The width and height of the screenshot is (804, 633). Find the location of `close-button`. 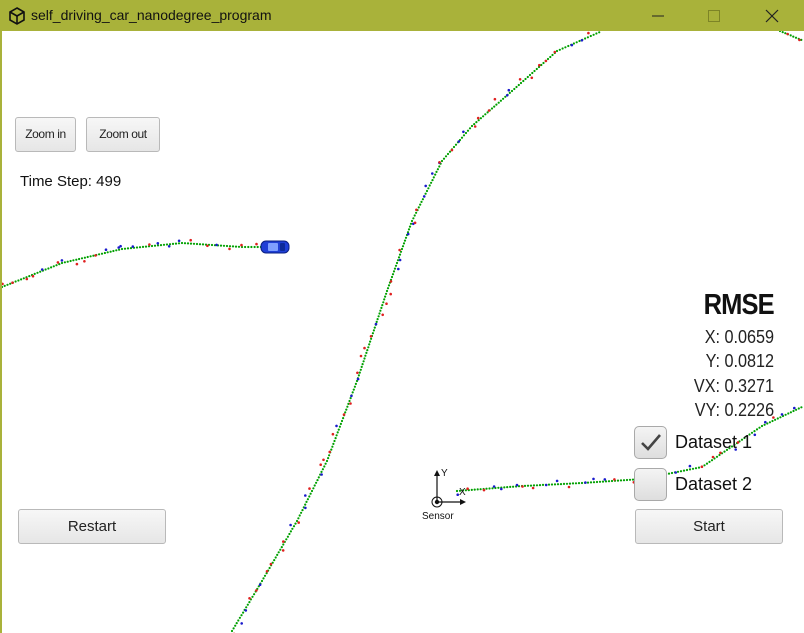

close-button is located at coordinates (772, 16).